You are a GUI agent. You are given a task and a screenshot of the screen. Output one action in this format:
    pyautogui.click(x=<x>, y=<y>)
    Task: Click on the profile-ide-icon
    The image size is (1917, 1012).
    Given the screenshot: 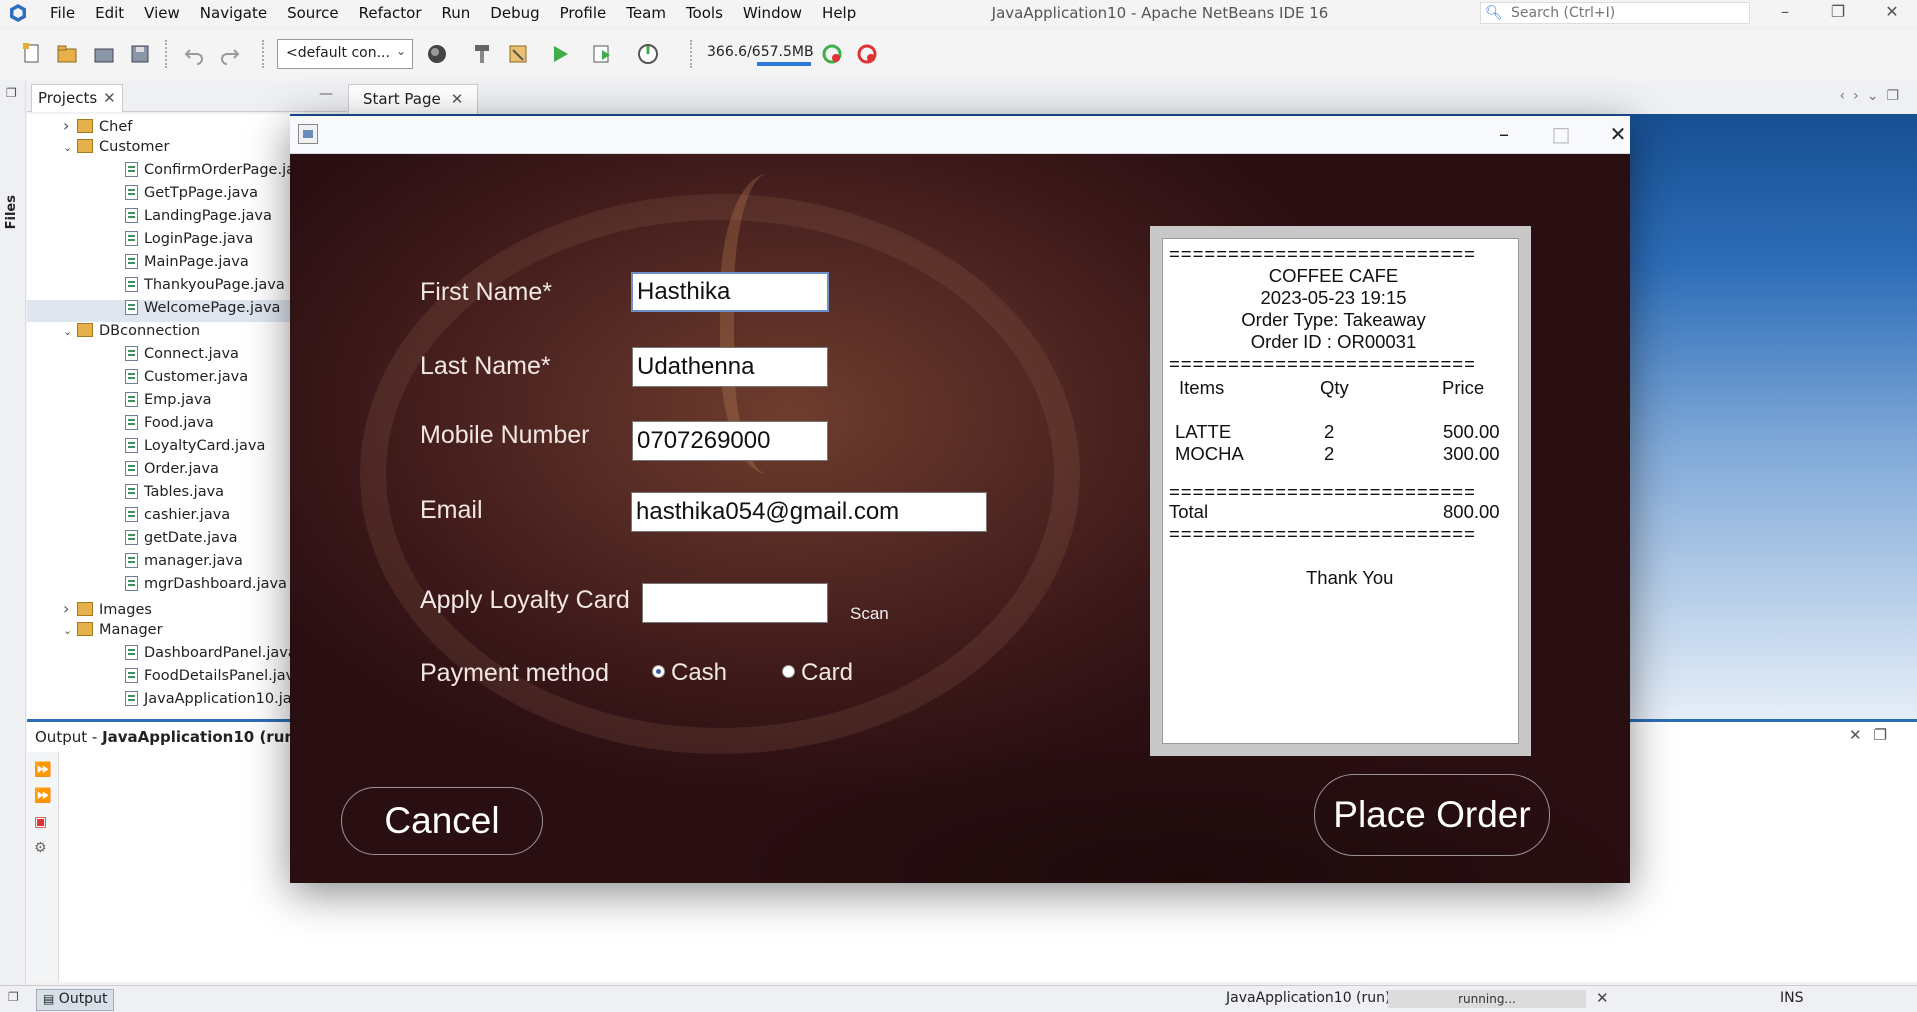 What is the action you would take?
    pyautogui.click(x=867, y=54)
    